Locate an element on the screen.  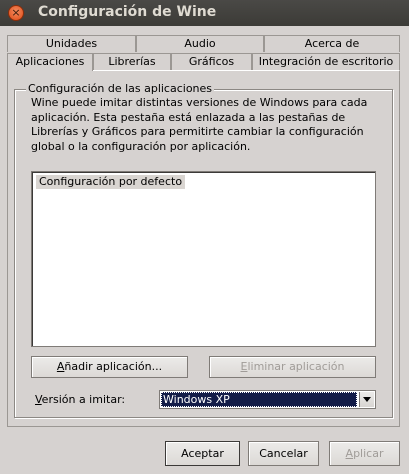
button-label: plicar is located at coordinates (368, 453).